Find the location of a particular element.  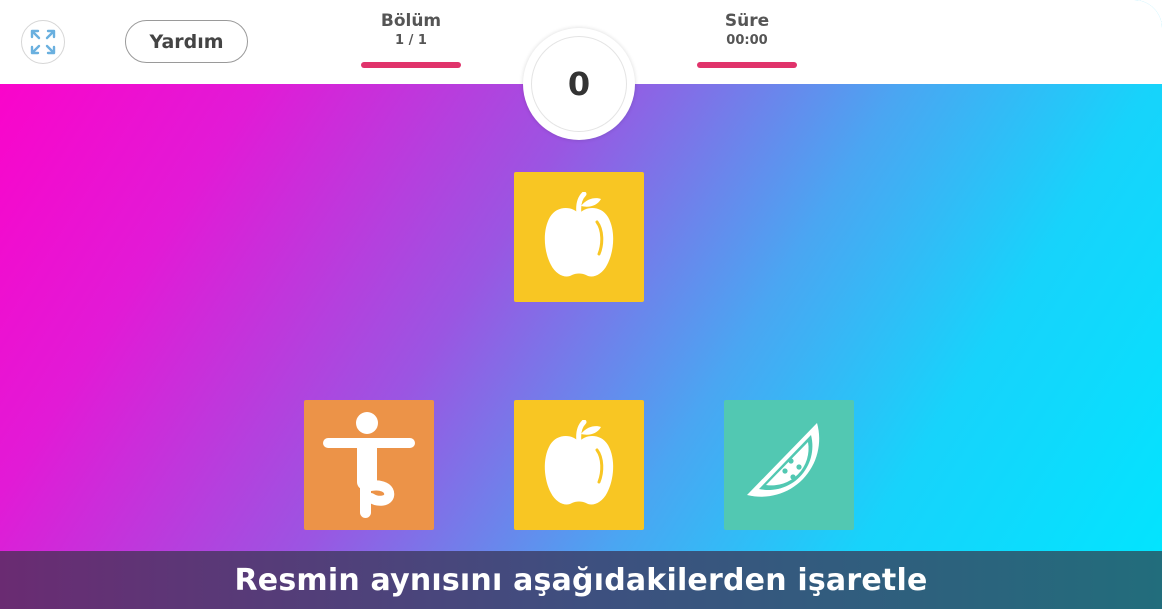

option-card-person is located at coordinates (369, 465).